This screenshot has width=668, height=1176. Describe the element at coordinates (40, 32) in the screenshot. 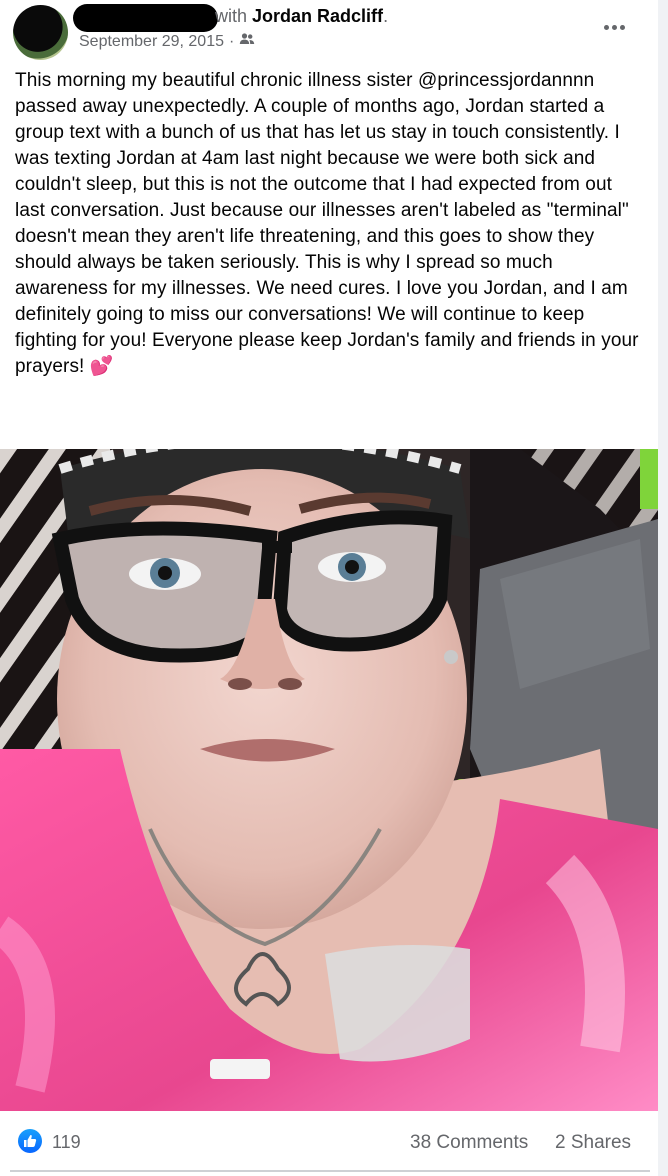

I see `author-avatar` at that location.